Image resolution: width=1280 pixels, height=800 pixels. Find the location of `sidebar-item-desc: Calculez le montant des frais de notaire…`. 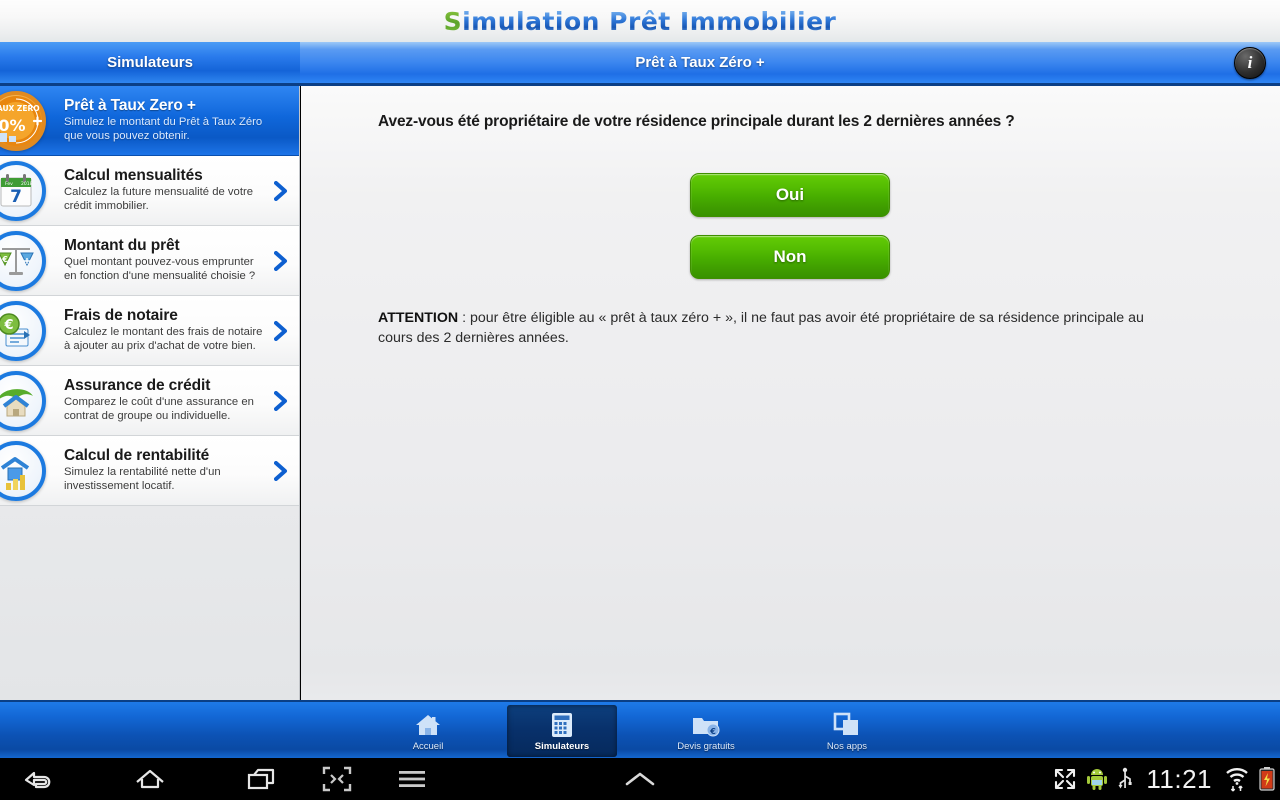

sidebar-item-desc: Calculez le montant des frais de notaire… is located at coordinates (163, 338).